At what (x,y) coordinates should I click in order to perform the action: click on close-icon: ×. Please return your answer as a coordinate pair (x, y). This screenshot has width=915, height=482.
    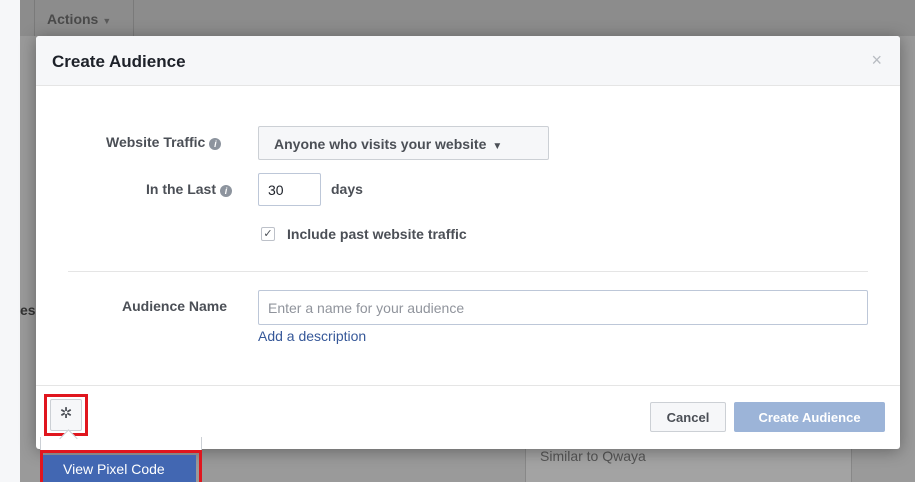
    Looking at the image, I should click on (876, 60).